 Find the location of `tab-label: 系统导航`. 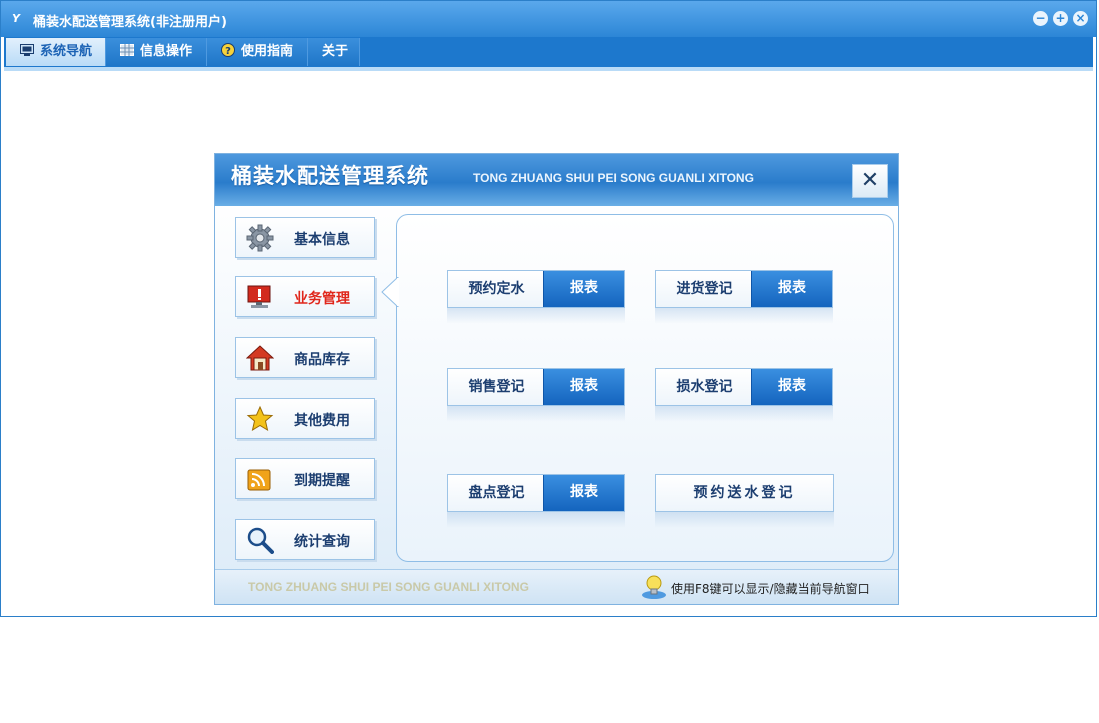

tab-label: 系统导航 is located at coordinates (66, 51).